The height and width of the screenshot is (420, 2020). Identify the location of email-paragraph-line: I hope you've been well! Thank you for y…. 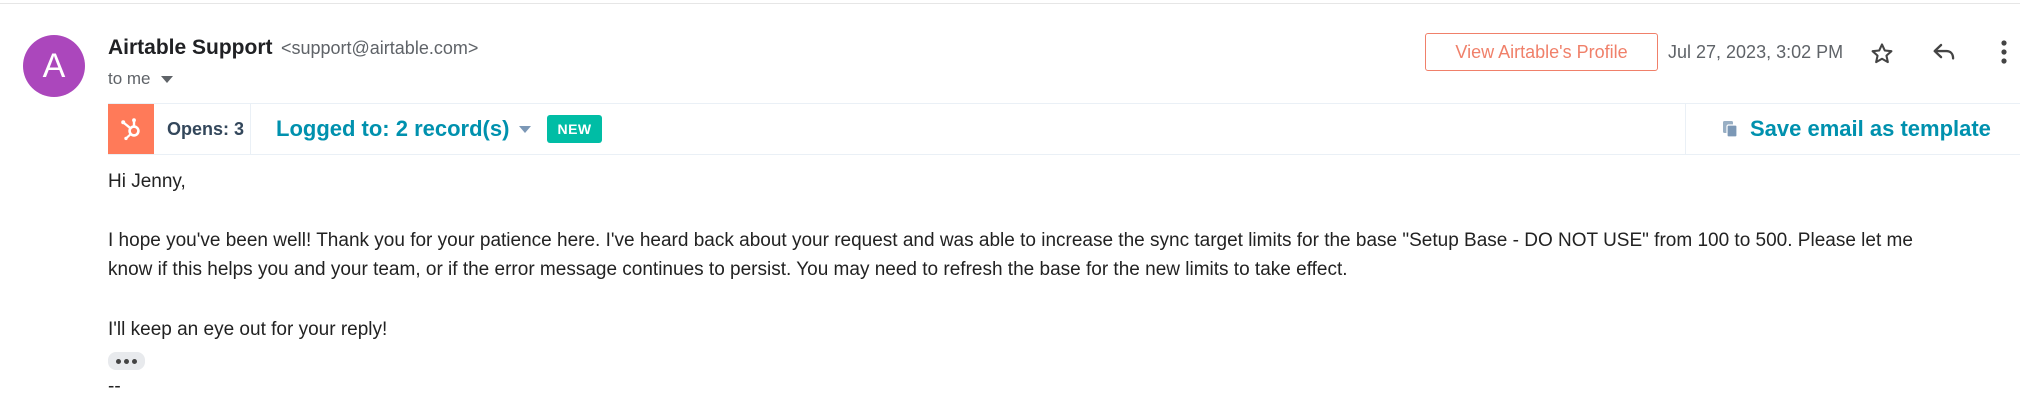
(1010, 240).